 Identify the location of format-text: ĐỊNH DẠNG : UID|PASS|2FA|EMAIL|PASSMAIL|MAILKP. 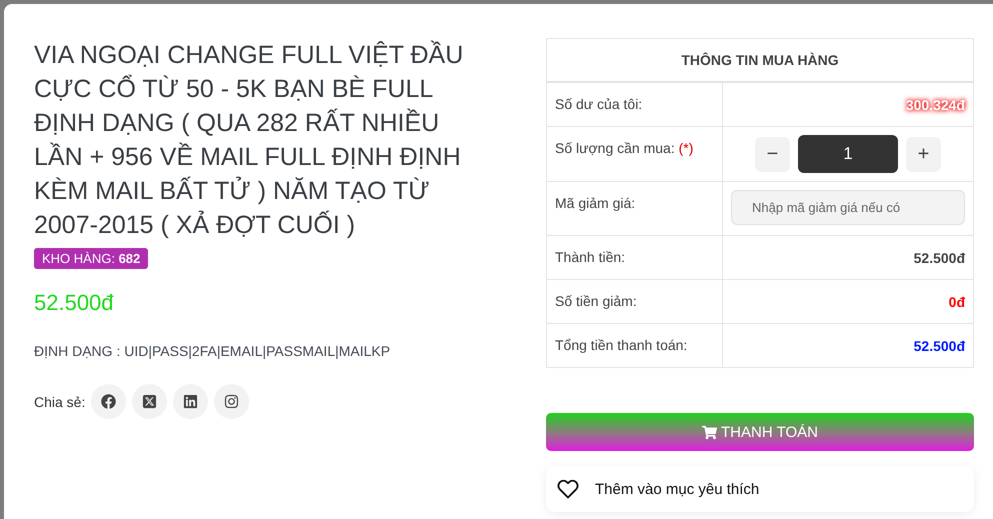
(212, 351).